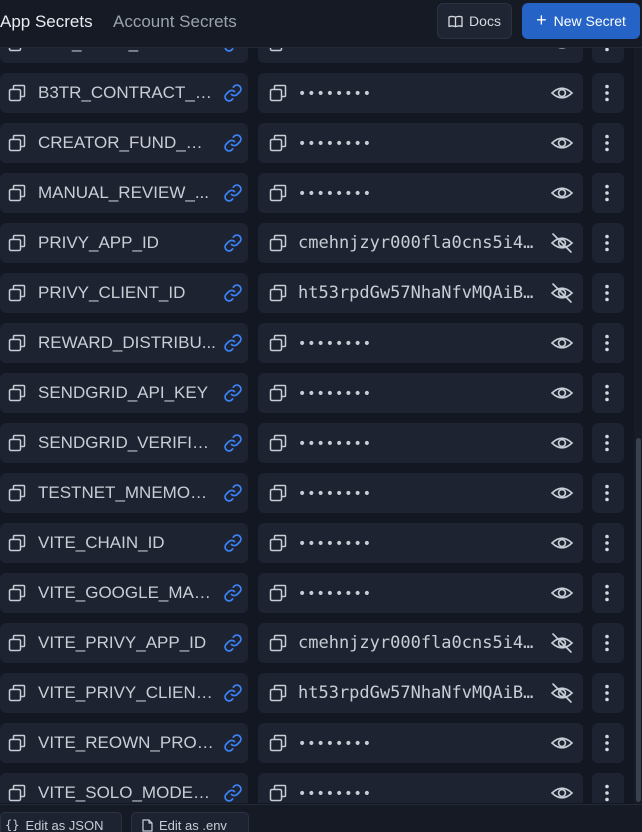 The width and height of the screenshot is (642, 832). Describe the element at coordinates (61, 822) in the screenshot. I see `edit-as-json-button: {} Edit as JSON` at that location.